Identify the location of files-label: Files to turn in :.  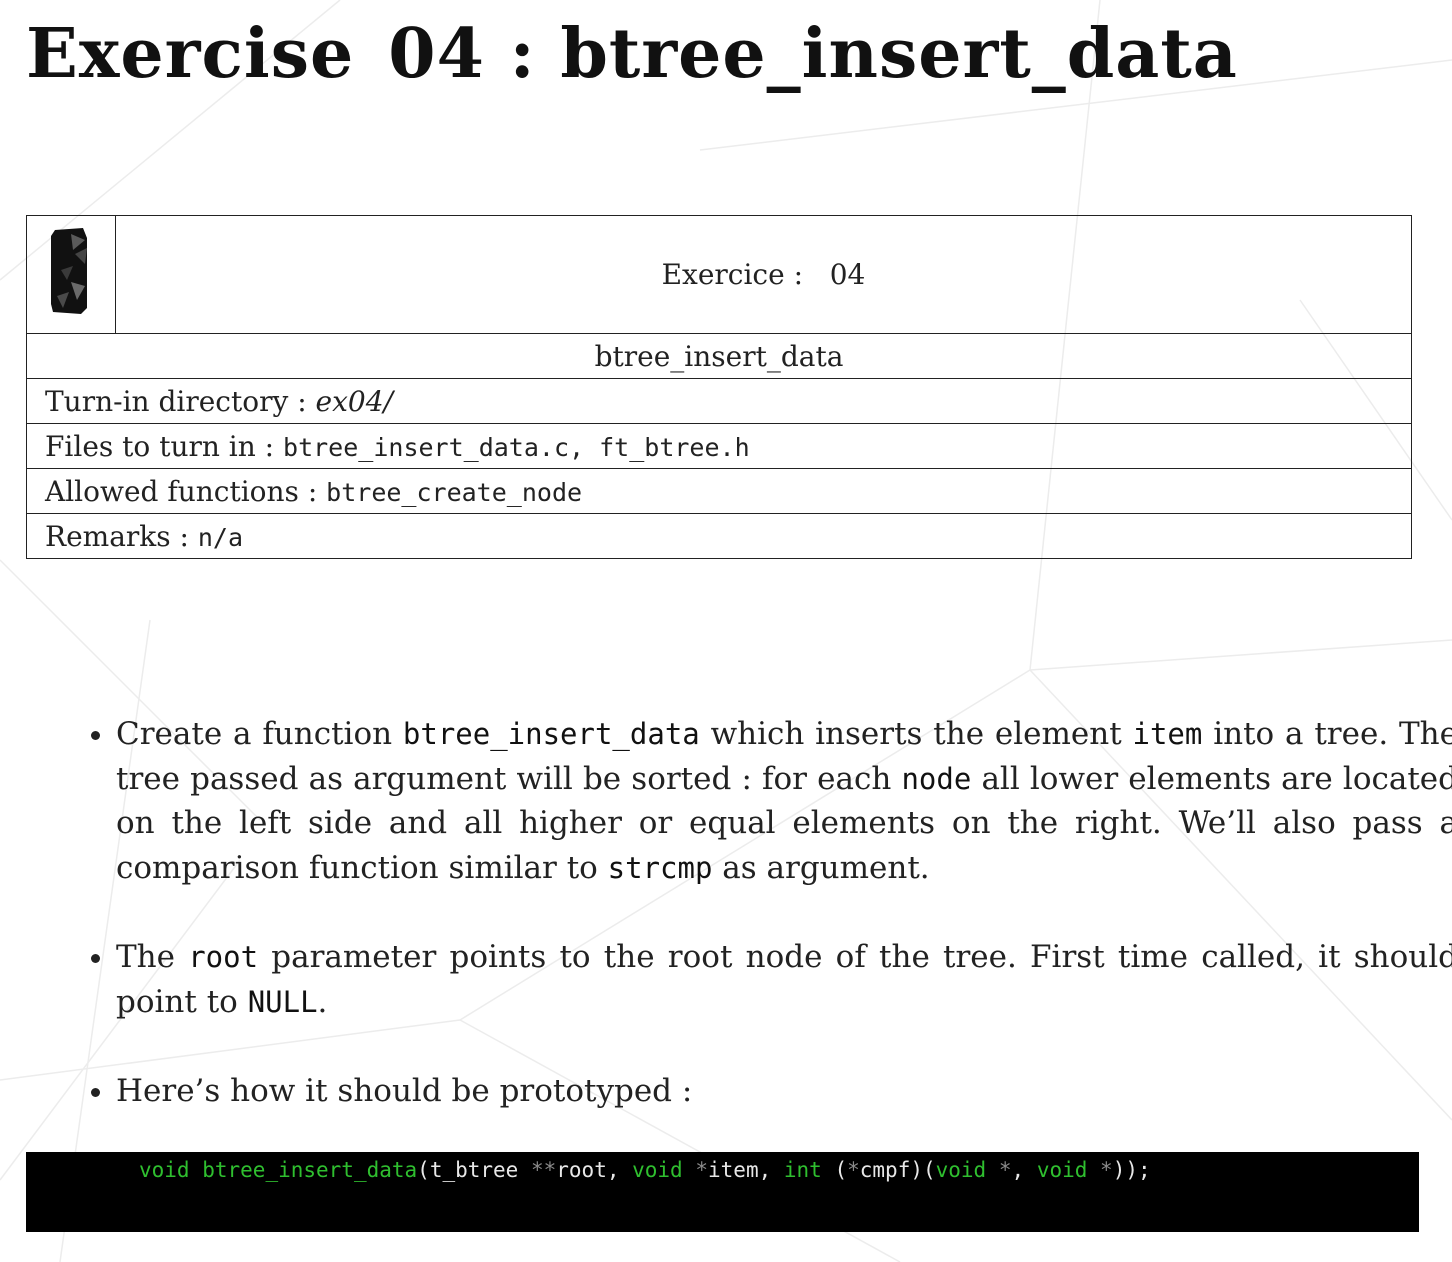
(160, 446).